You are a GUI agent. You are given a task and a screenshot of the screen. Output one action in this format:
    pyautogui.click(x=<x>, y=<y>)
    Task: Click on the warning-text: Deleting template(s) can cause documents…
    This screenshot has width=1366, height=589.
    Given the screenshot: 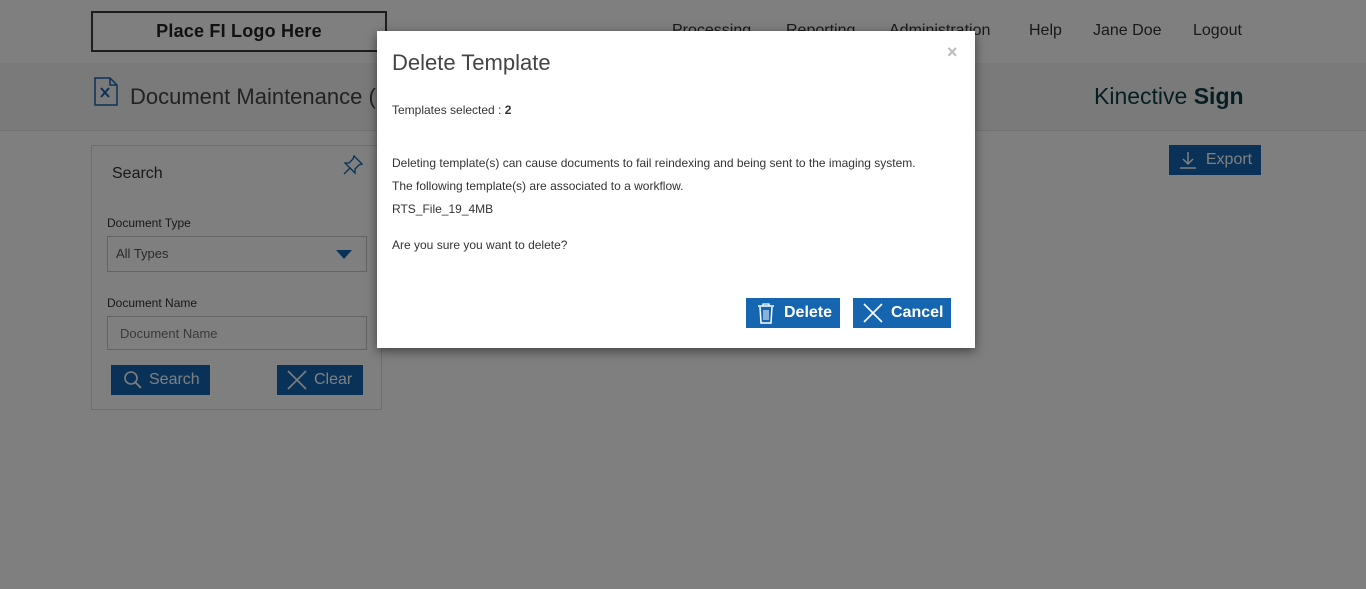 What is the action you would take?
    pyautogui.click(x=654, y=163)
    